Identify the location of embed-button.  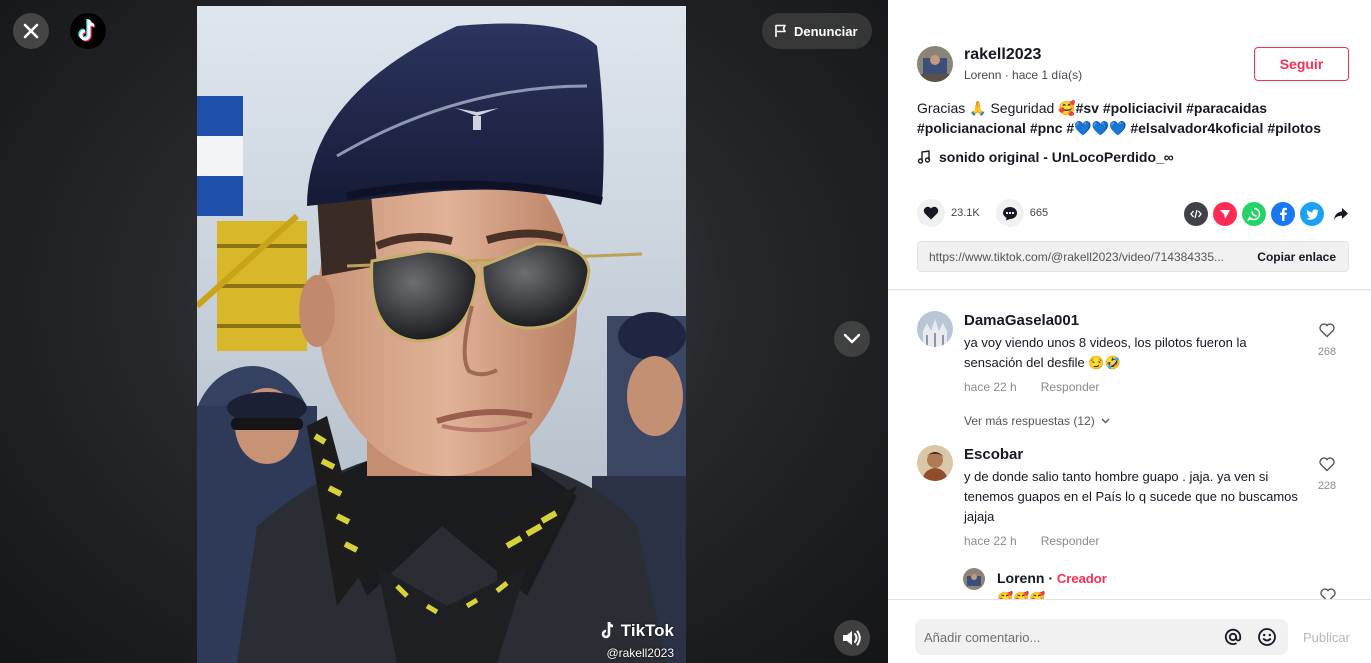
(1196, 214).